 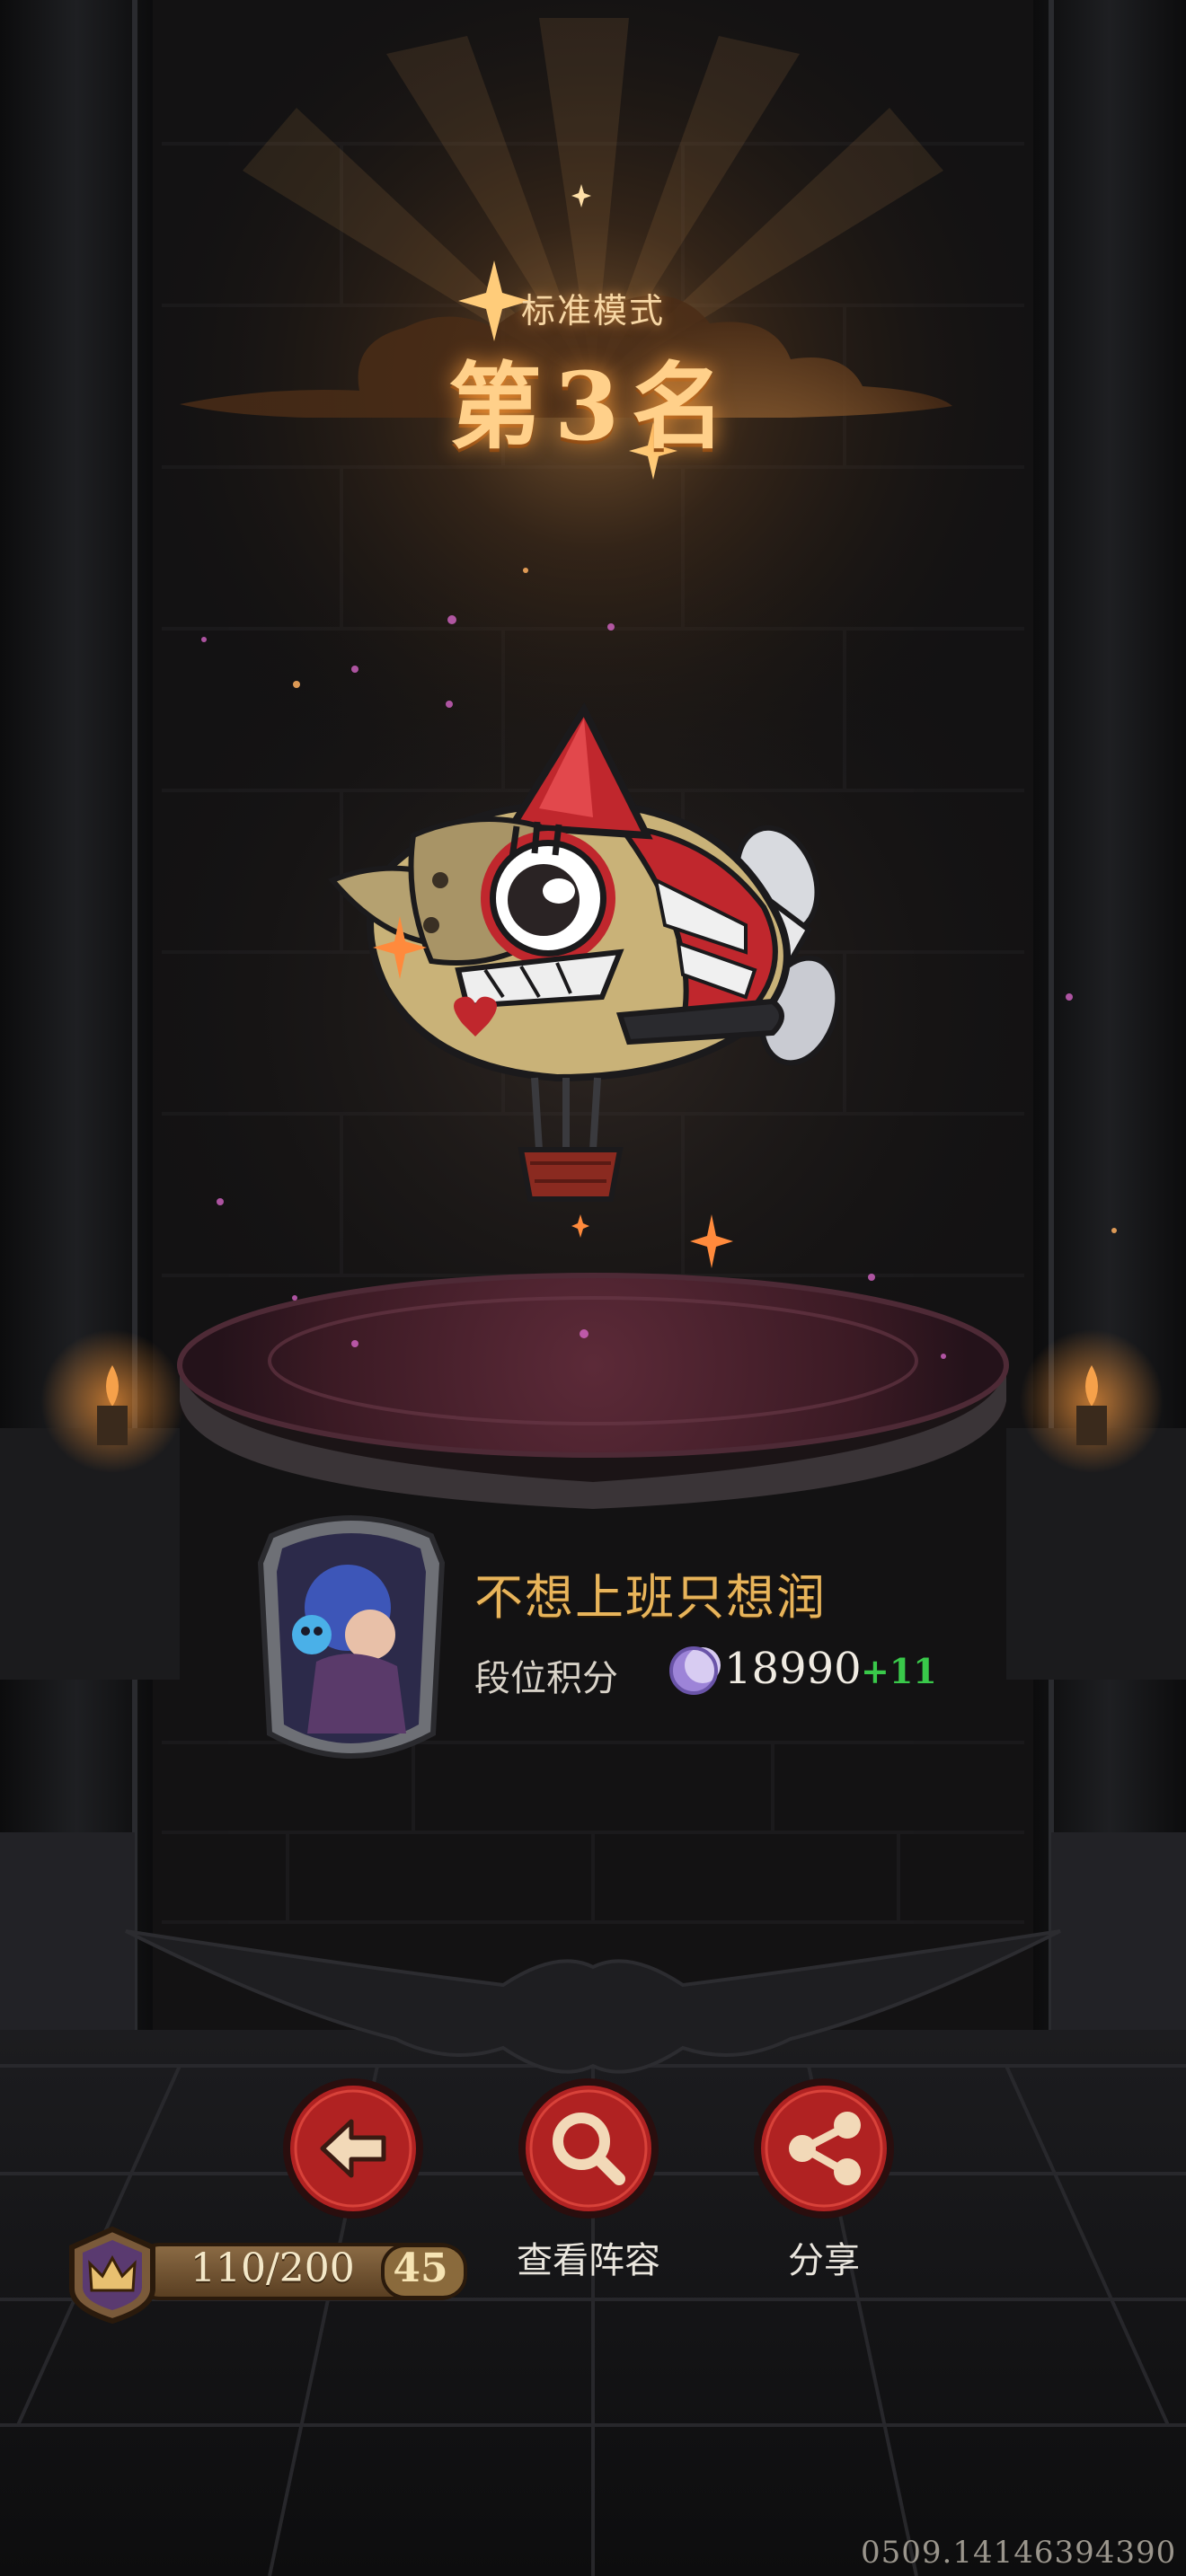 I want to click on rank-score-label: 段位积分, so click(x=546, y=1678).